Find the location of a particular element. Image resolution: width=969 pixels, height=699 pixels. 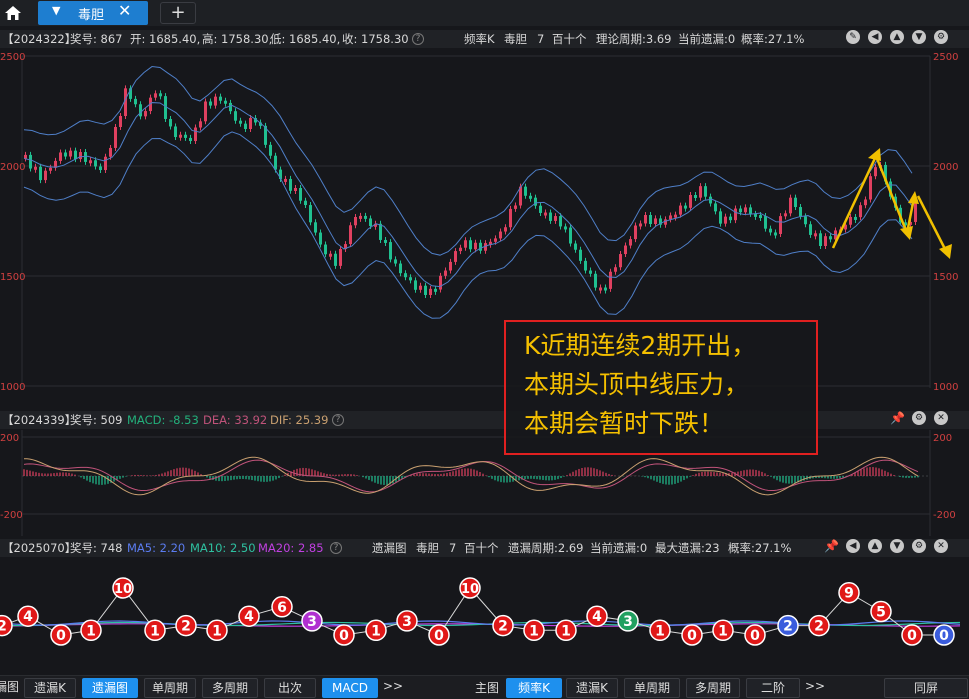

tab-missk-main: 遗漏K is located at coordinates (592, 688).